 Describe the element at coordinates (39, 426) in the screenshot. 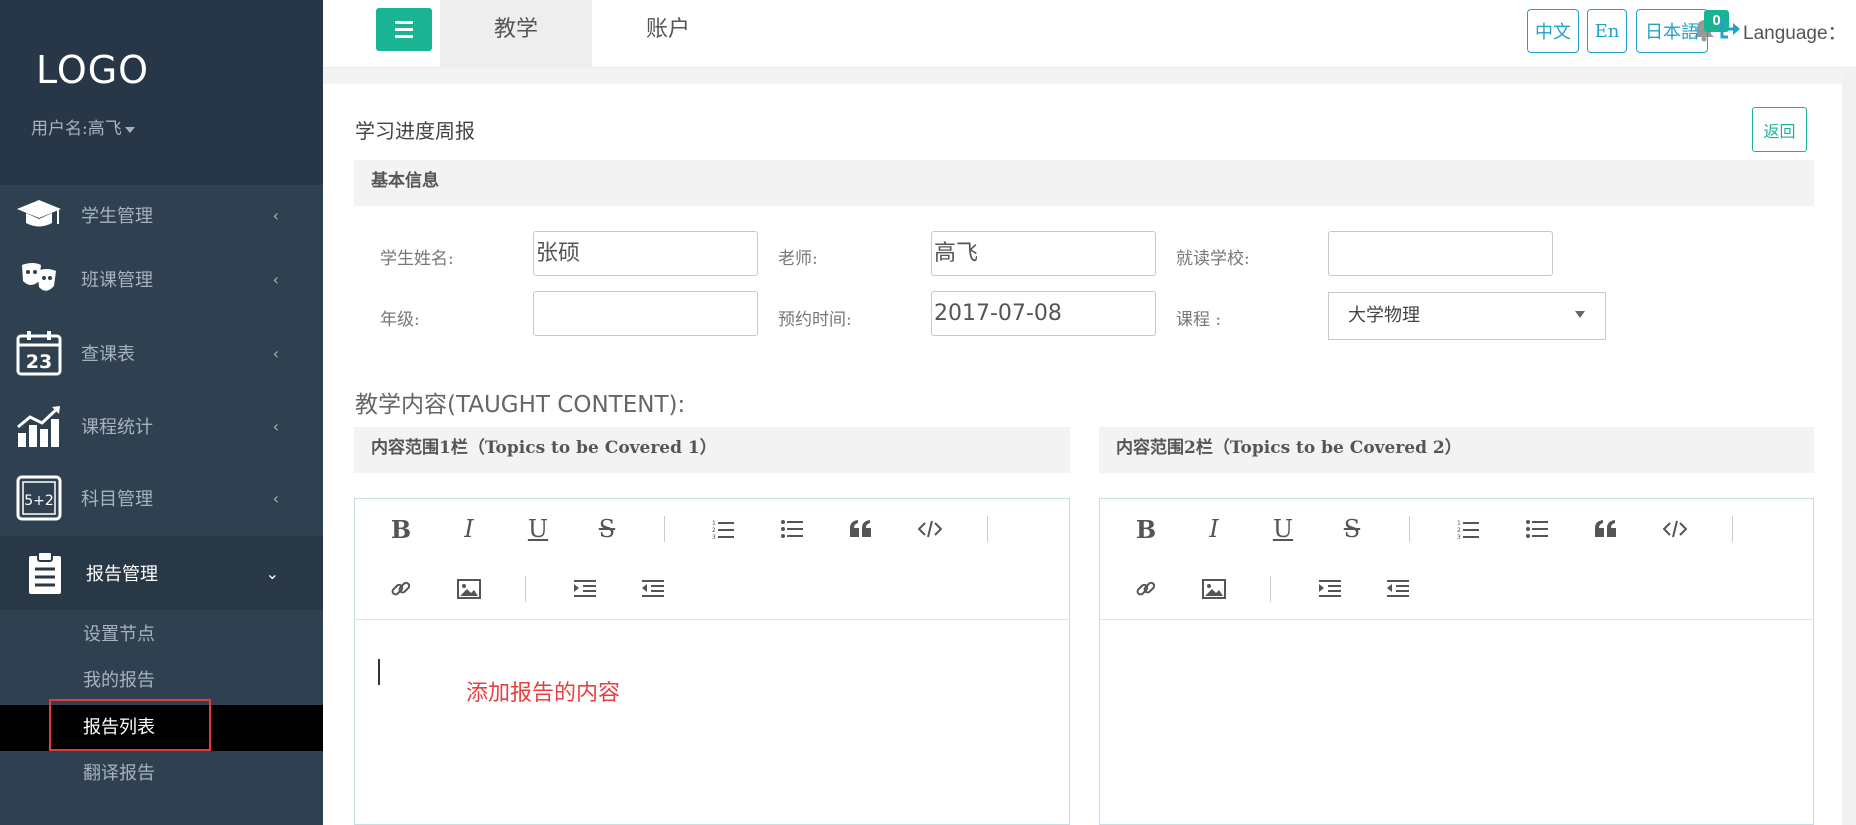

I see `bar-chart-icon` at that location.